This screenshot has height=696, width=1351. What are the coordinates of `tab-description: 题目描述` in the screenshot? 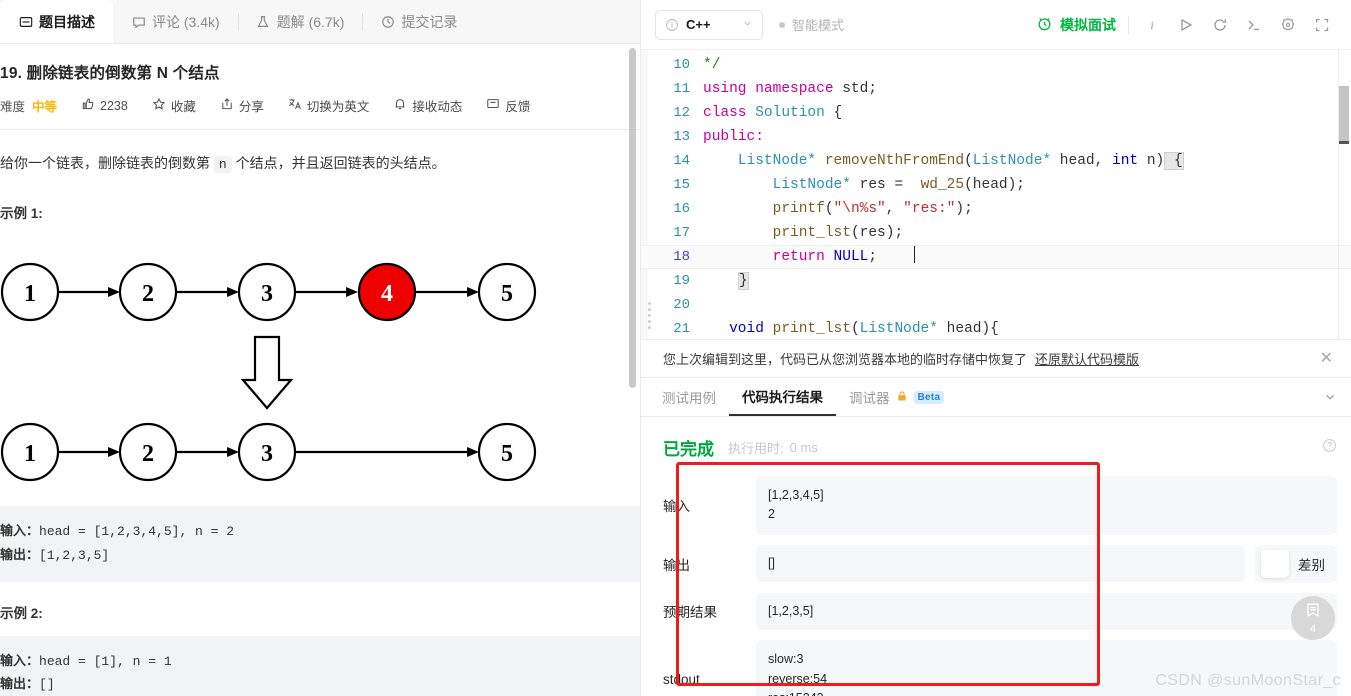 It's located at (56, 21).